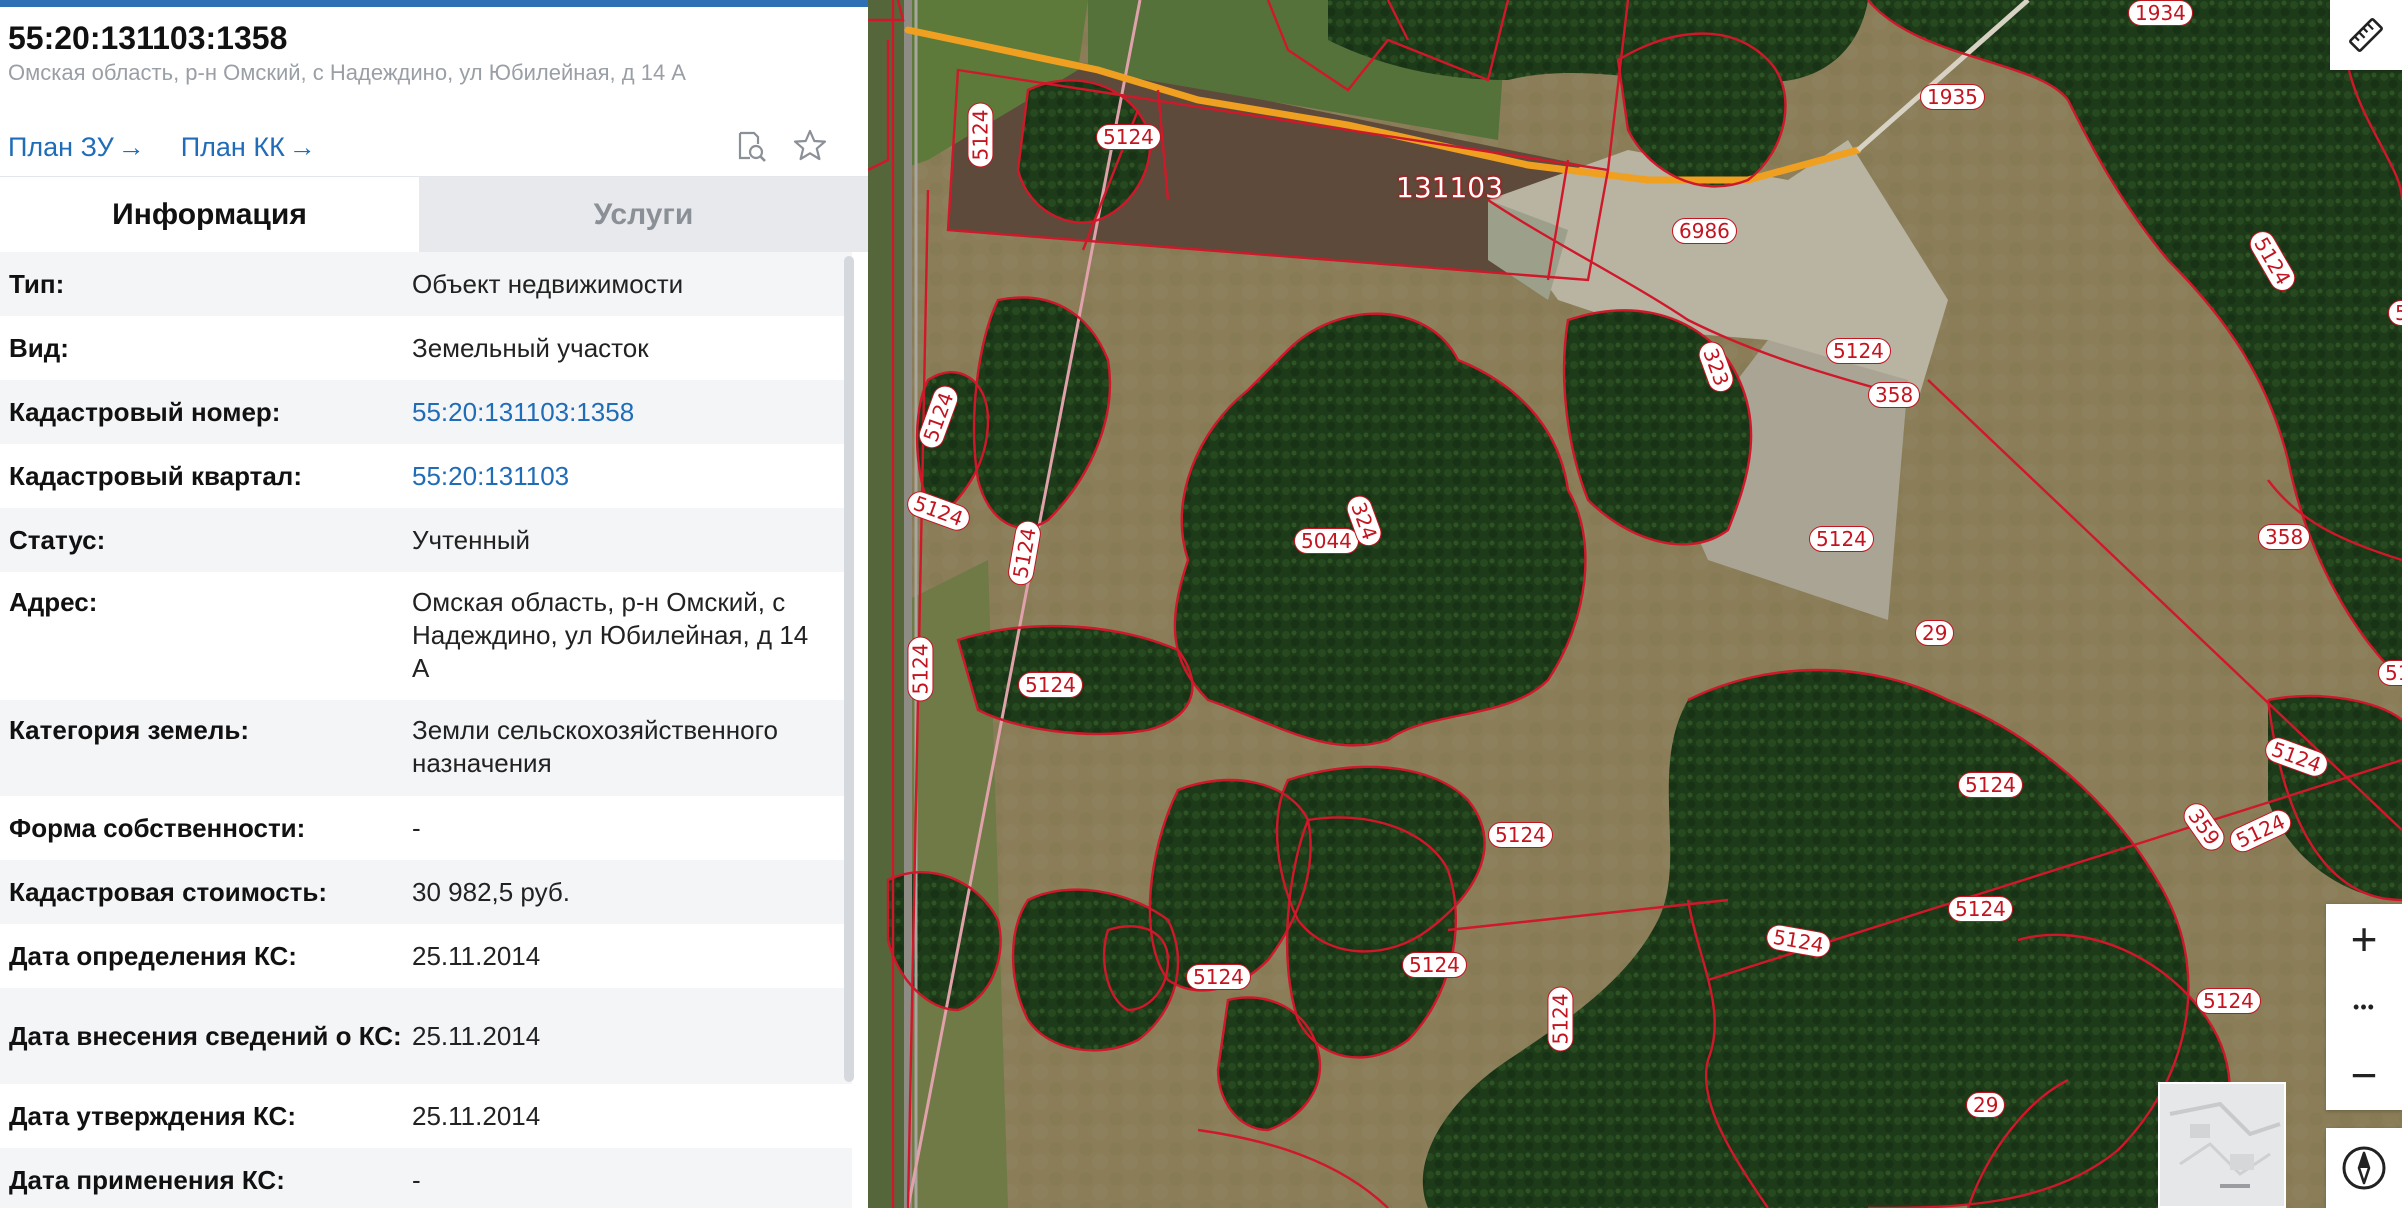 The image size is (2402, 1208). I want to click on info-row-date-applied: Дата применения КС: -, so click(426, 1178).